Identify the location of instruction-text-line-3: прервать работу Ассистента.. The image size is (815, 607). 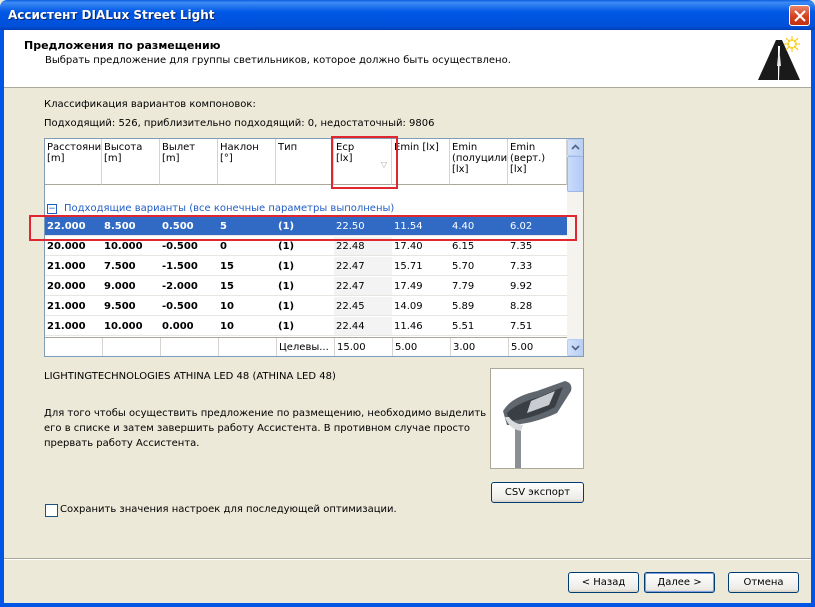
(122, 443).